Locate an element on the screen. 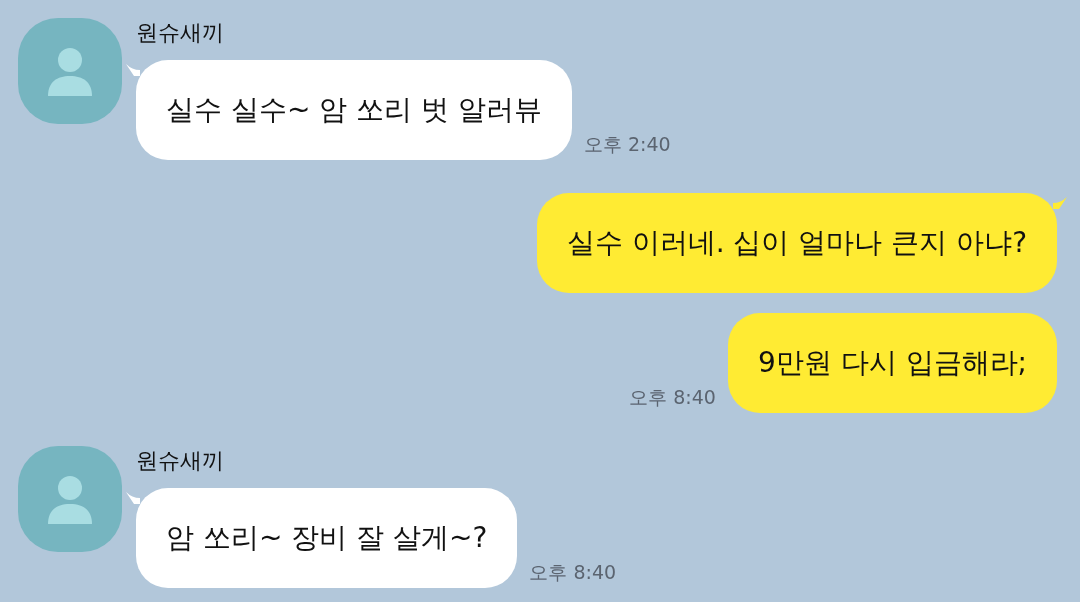  message-bubble: 9만원 다시 입금해라; is located at coordinates (892, 363).